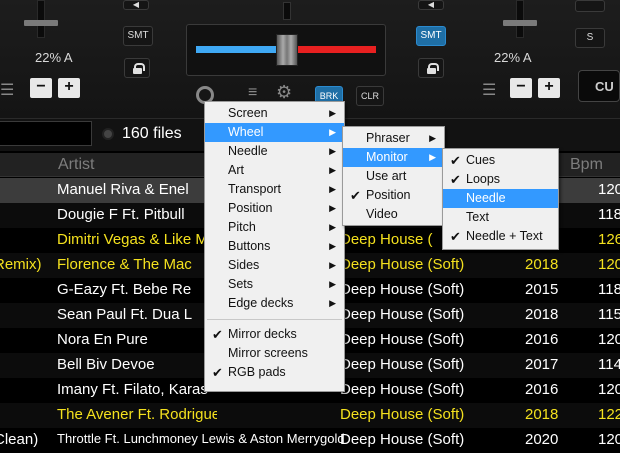 This screenshot has height=453, width=620. What do you see at coordinates (136, 5) in the screenshot?
I see `left-prev-button: ◀` at bounding box center [136, 5].